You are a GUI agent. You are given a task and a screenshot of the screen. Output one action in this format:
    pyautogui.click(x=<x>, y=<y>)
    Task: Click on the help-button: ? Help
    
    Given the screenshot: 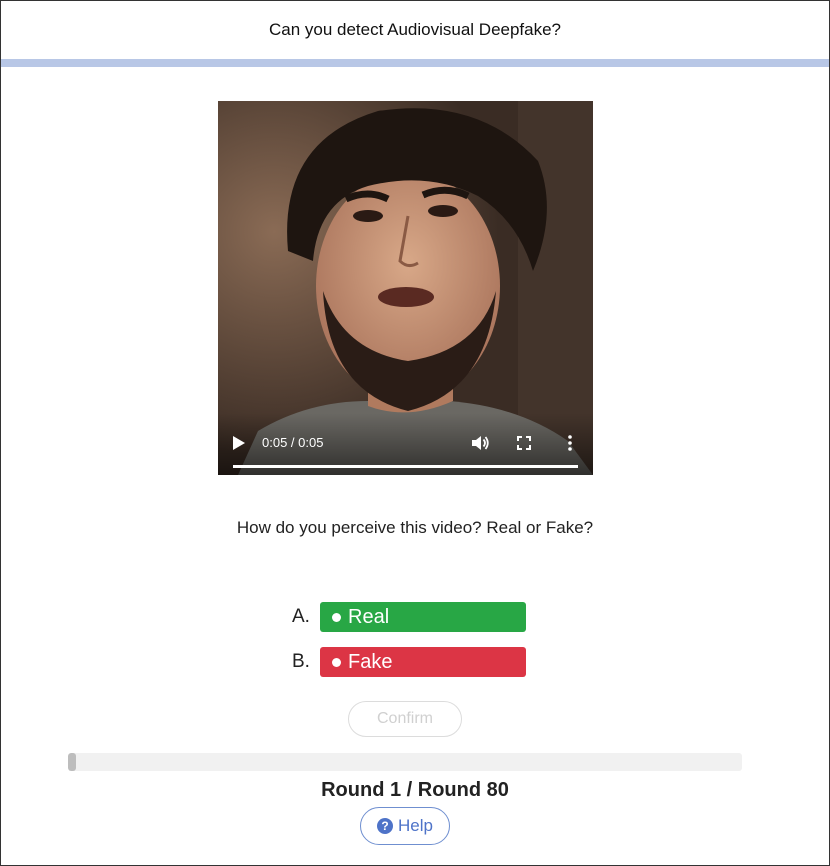 What is the action you would take?
    pyautogui.click(x=405, y=826)
    